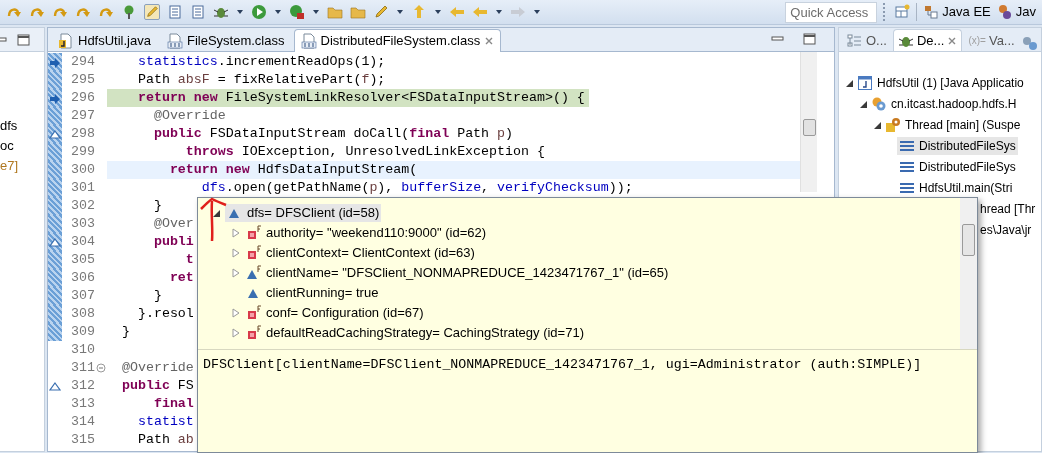 Image resolution: width=1042 pixels, height=453 pixels. What do you see at coordinates (165, 314) in the screenshot?
I see `code-line: }.resol` at bounding box center [165, 314].